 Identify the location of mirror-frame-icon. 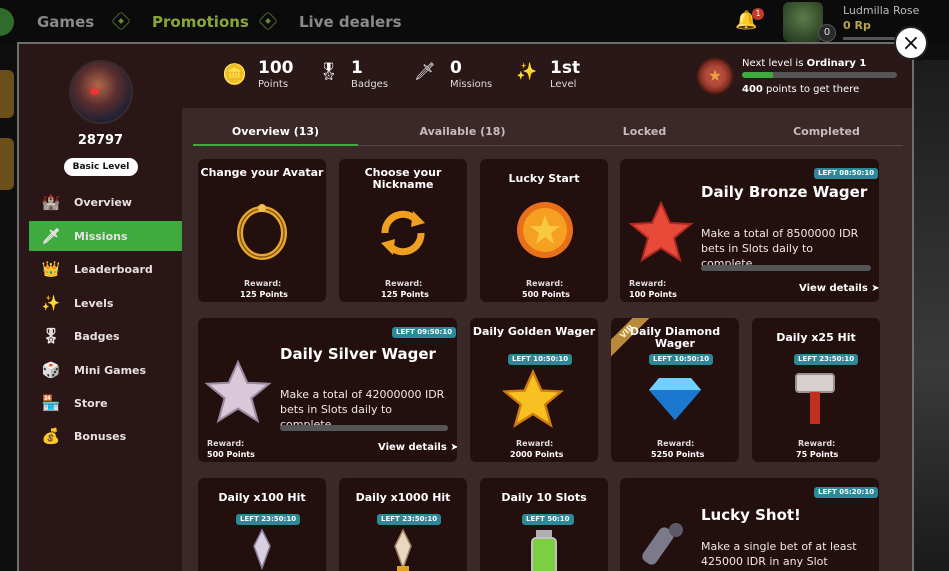
(262, 233).